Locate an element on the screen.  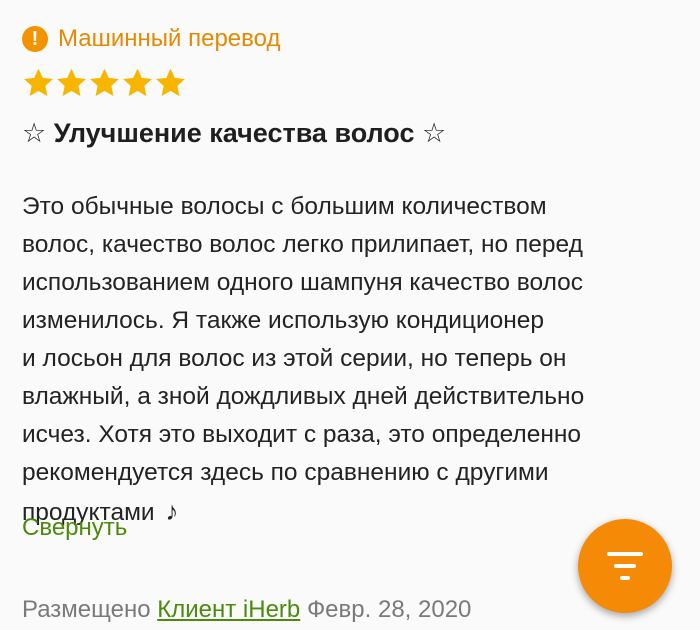
author-link: Клиент iHerb is located at coordinates (228, 609).